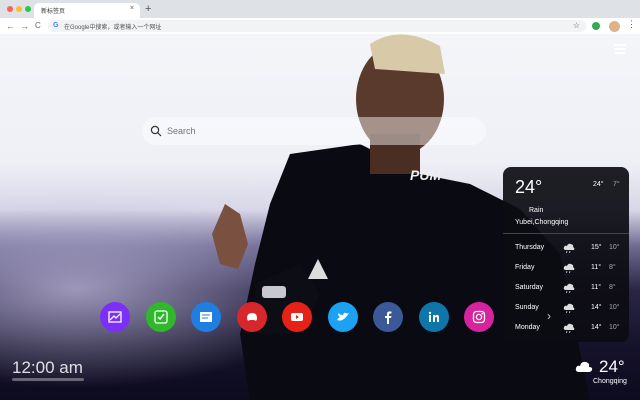  Describe the element at coordinates (530, 247) in the screenshot. I see `forecast-day: Thursday` at that location.